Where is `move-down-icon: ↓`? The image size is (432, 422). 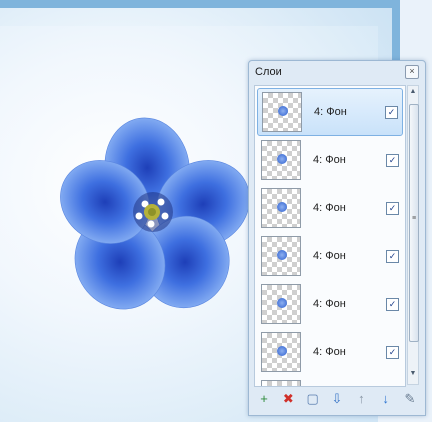 move-down-icon: ↓ is located at coordinates (386, 399).